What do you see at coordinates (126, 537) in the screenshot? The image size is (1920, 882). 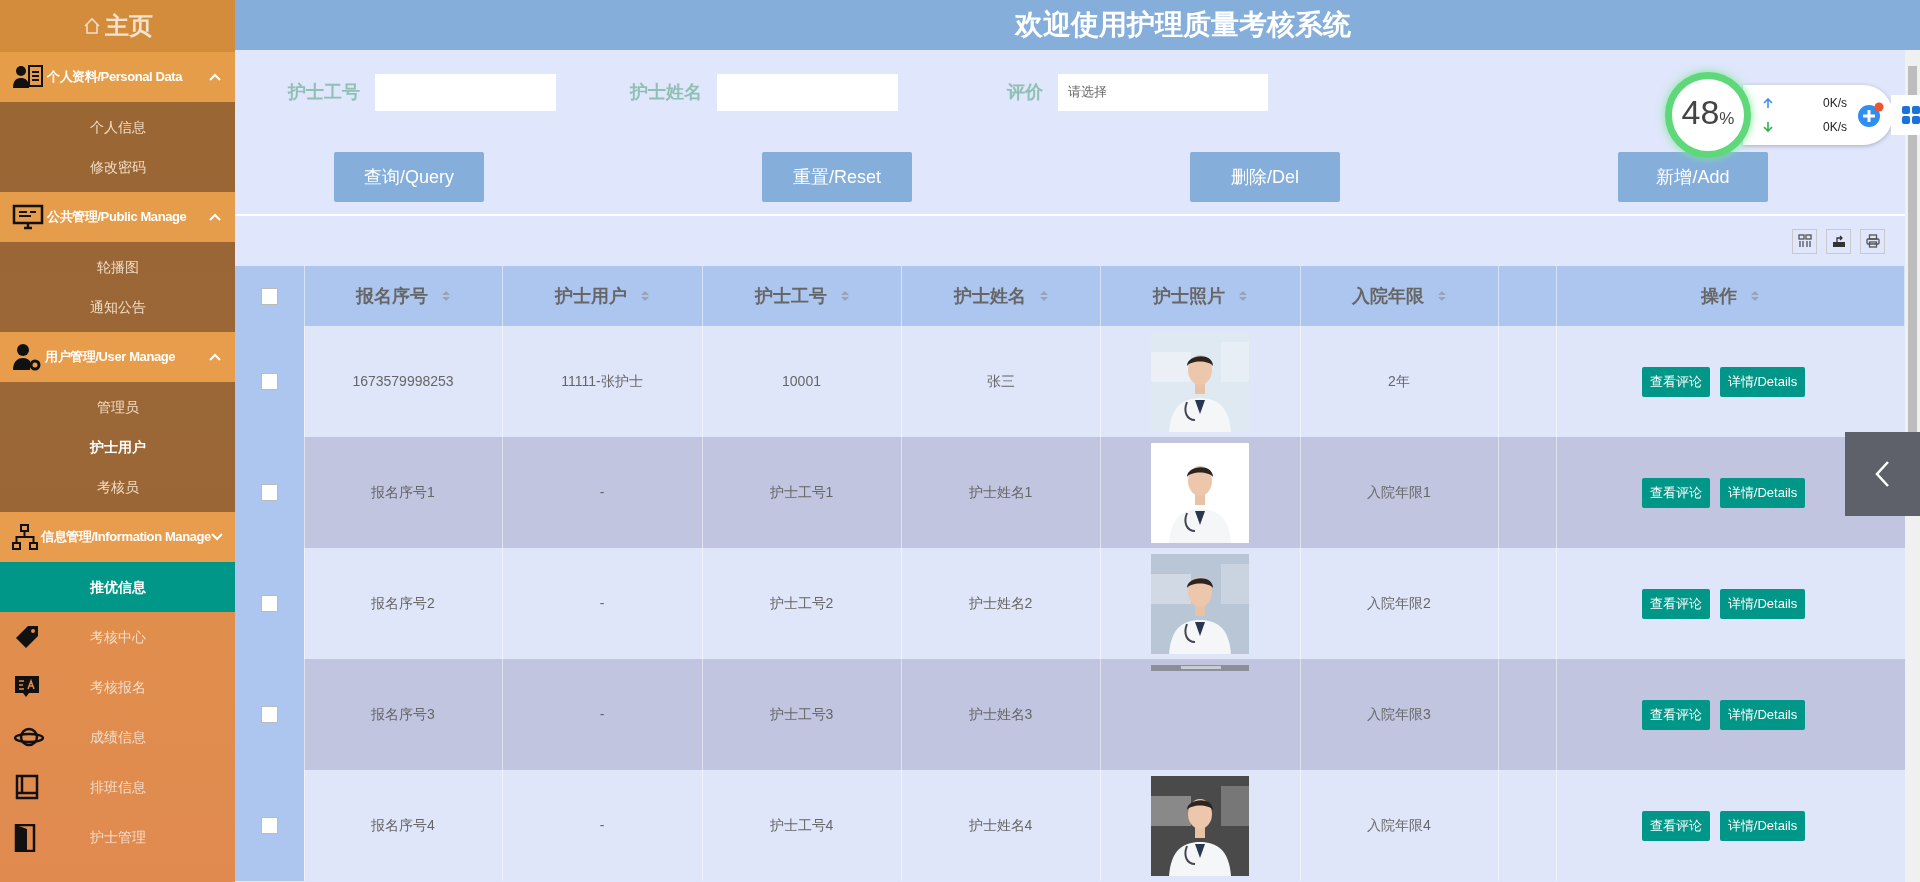 I see `menu-group-label: 信息管理/Information Manage` at bounding box center [126, 537].